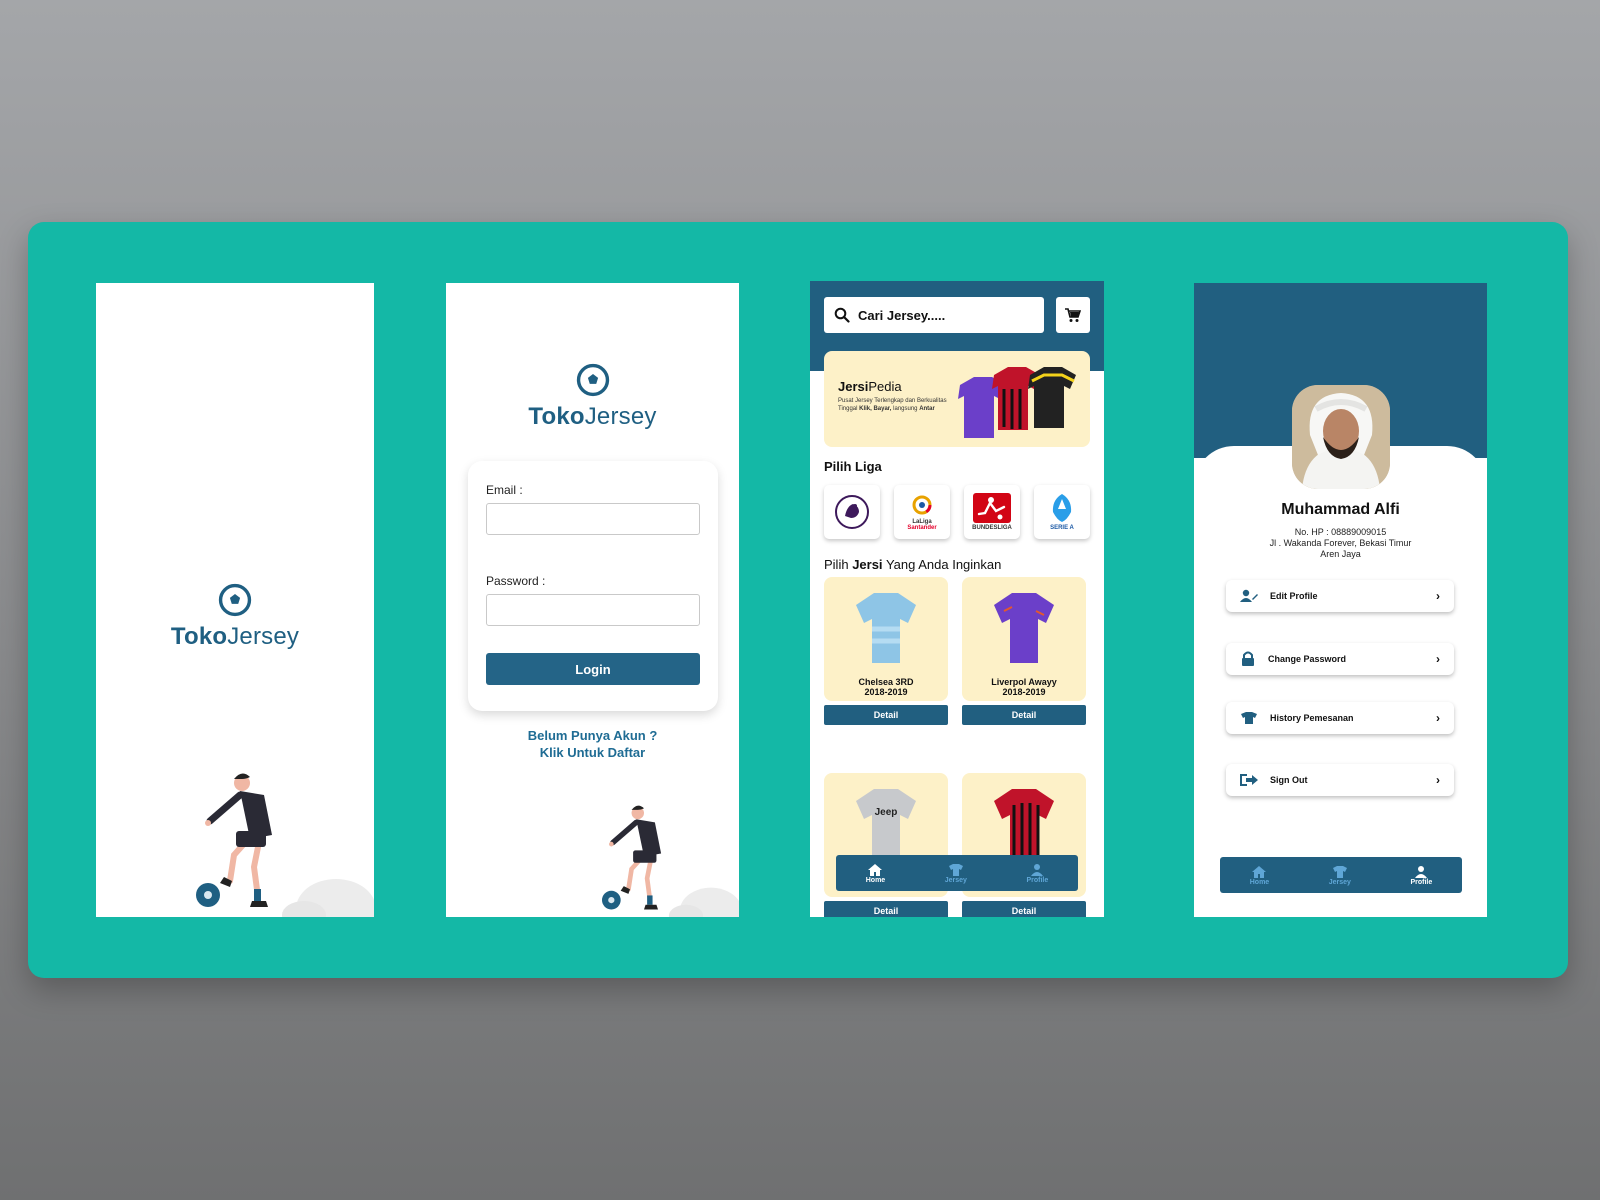 Image resolution: width=1600 pixels, height=1200 pixels. I want to click on login-form-card: Email : Password : Login, so click(593, 586).